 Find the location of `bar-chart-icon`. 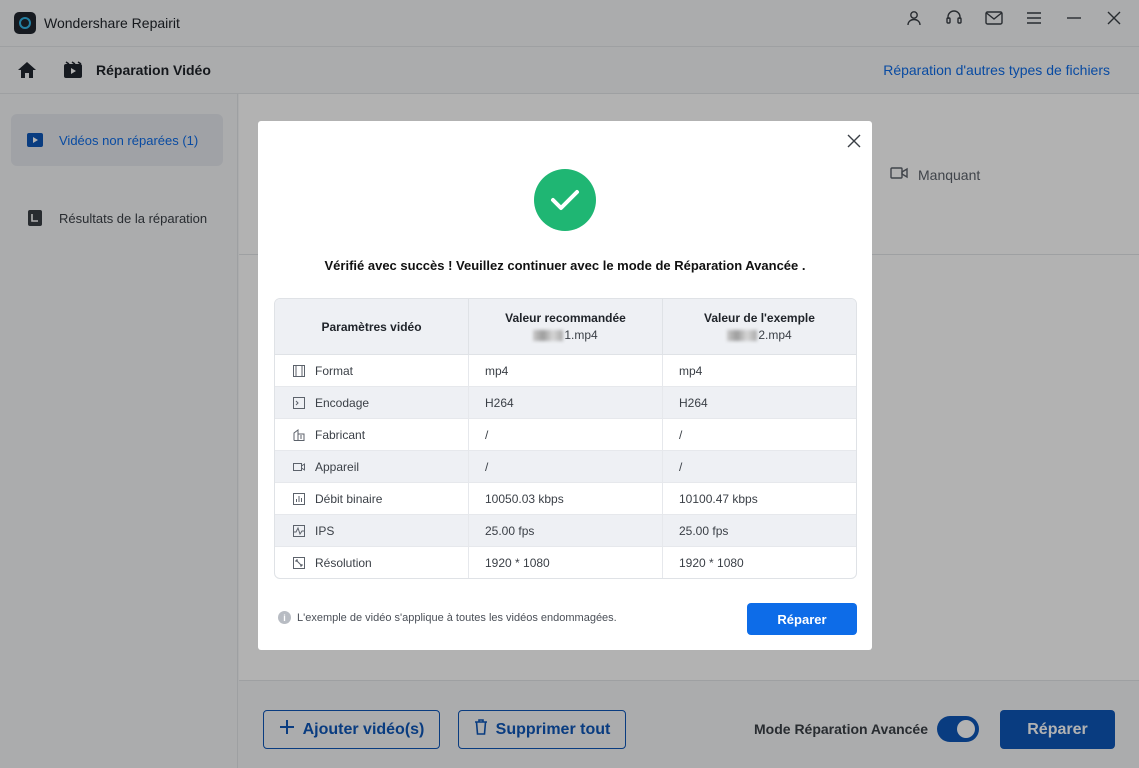

bar-chart-icon is located at coordinates (299, 498).